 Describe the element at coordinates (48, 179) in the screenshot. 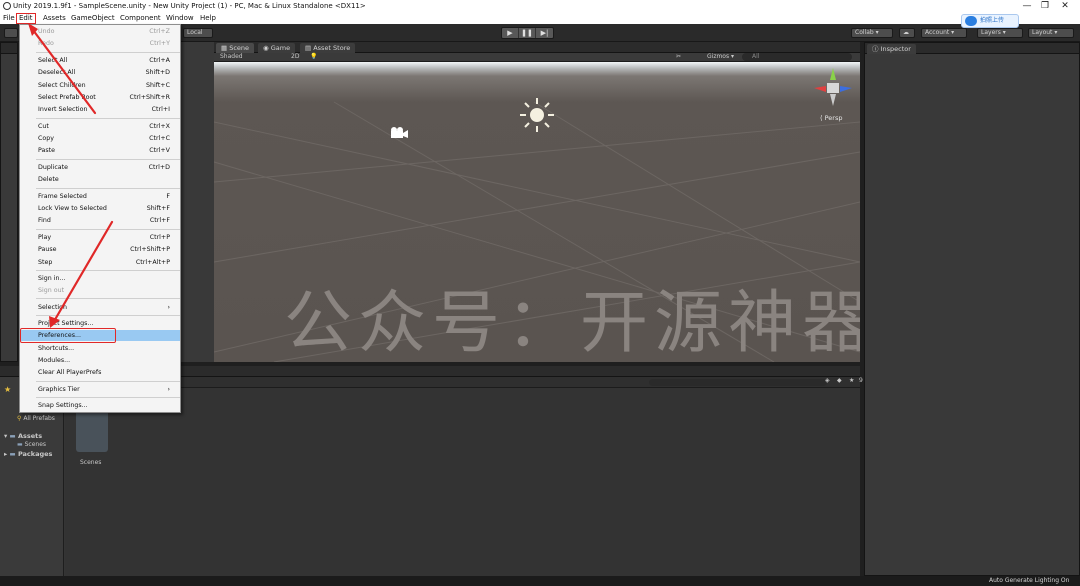

I see `menu-label: Delete` at that location.